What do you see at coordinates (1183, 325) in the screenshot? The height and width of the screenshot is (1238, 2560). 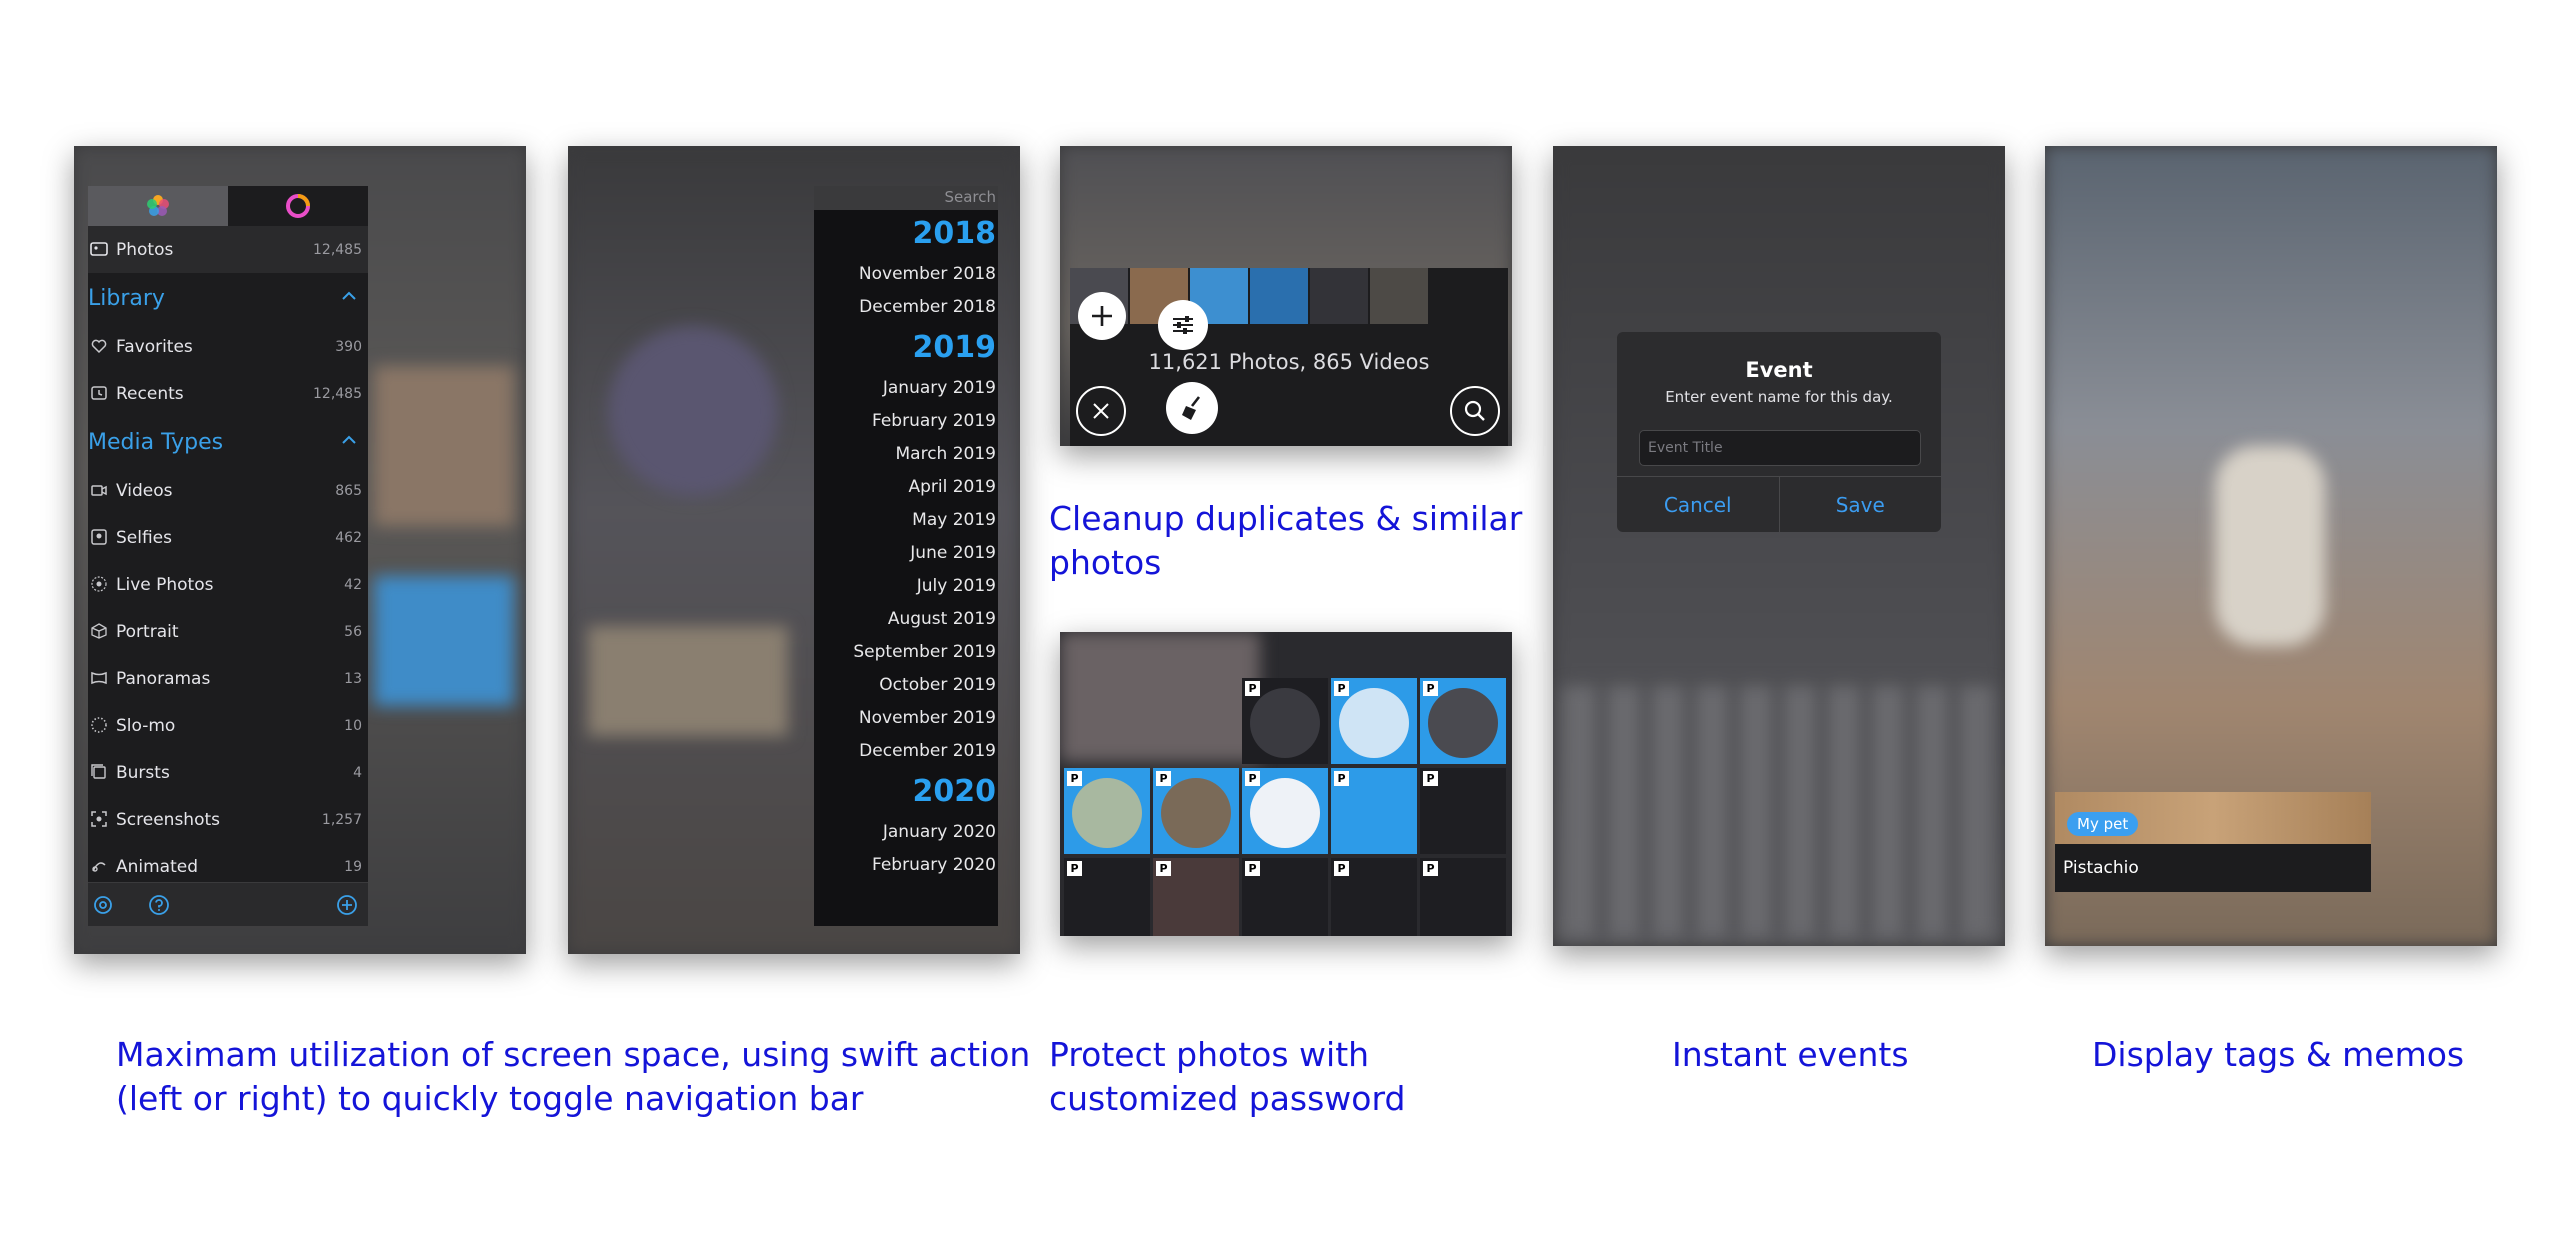 I see `filter-button` at bounding box center [1183, 325].